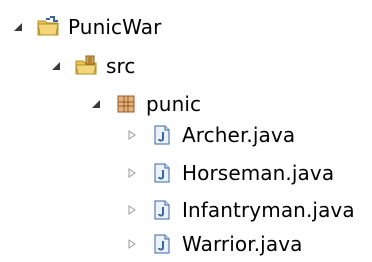  What do you see at coordinates (268, 210) in the screenshot?
I see `tree-item-label: Infantryman.java` at bounding box center [268, 210].